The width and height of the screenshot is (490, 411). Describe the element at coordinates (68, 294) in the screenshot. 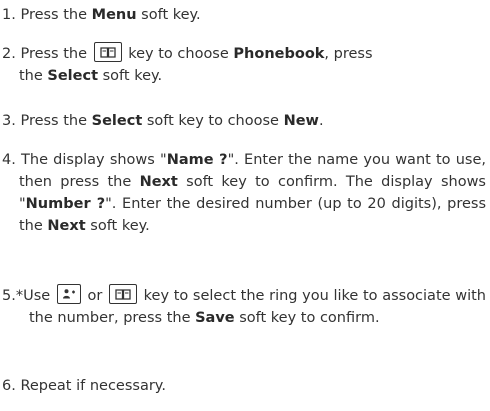

I see `contacts-key-icon` at that location.